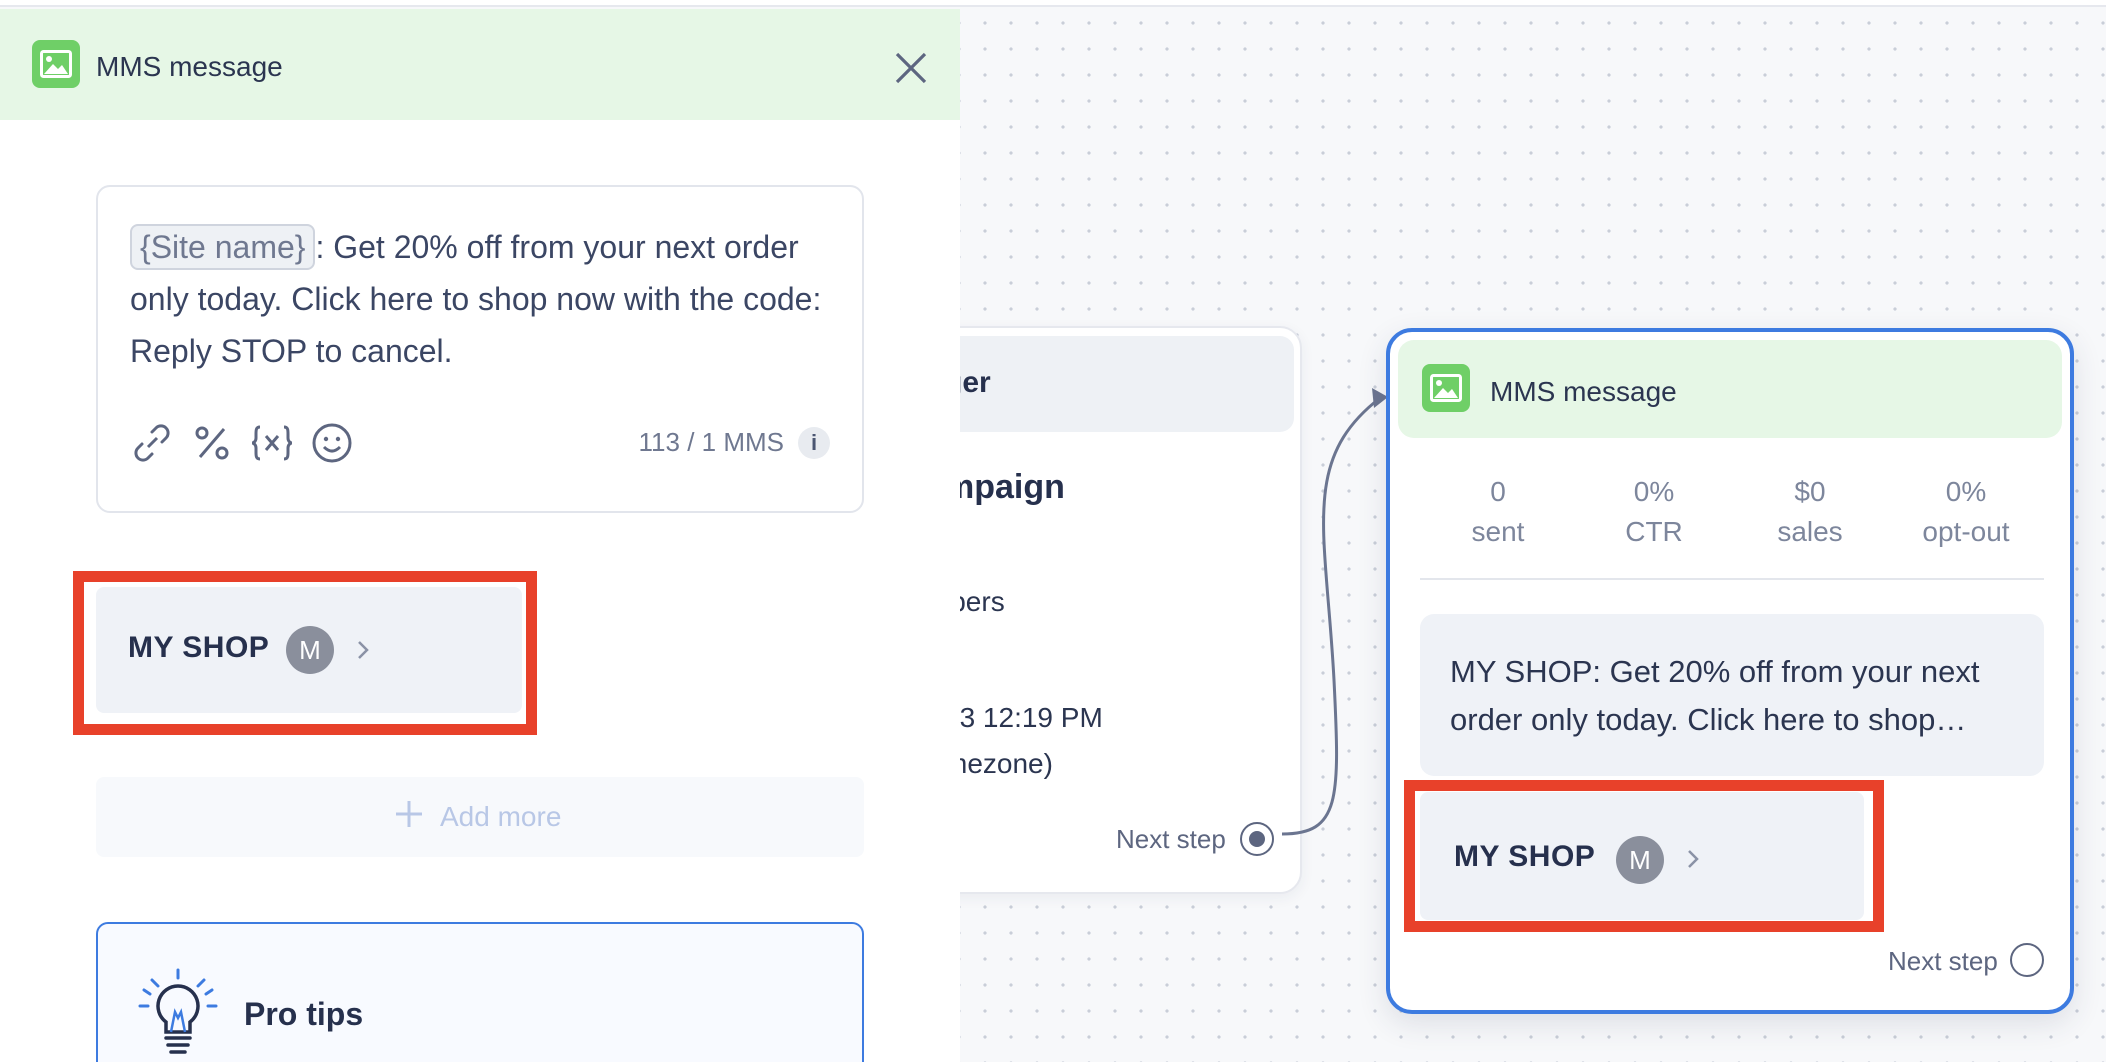 The width and height of the screenshot is (2106, 1062). I want to click on stat-label: CTR, so click(1654, 531).